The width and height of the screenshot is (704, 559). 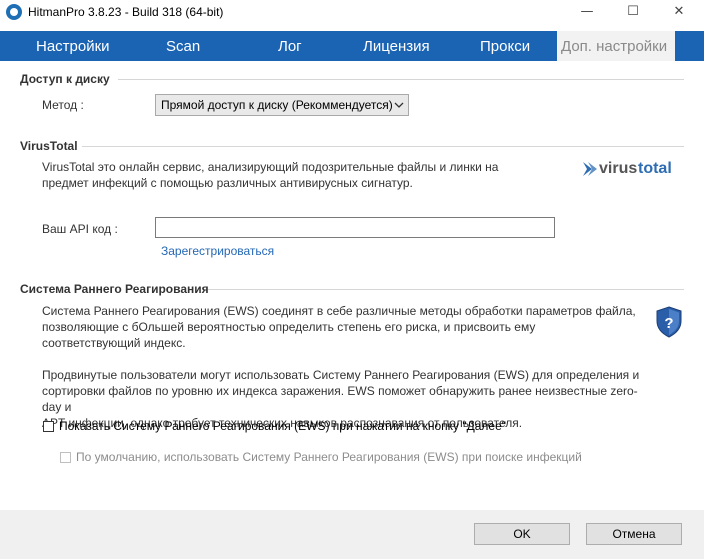 What do you see at coordinates (587, 12) in the screenshot?
I see `minimize-button: —` at bounding box center [587, 12].